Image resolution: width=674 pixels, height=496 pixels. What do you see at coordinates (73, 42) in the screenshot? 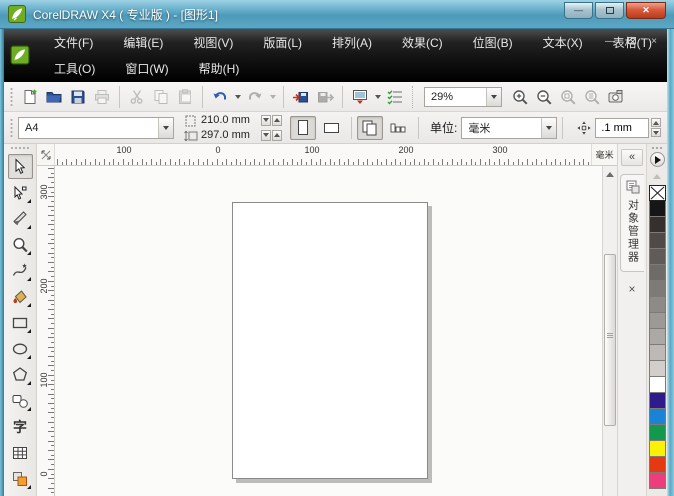
I see `menu-item: 文件(F)` at bounding box center [73, 42].